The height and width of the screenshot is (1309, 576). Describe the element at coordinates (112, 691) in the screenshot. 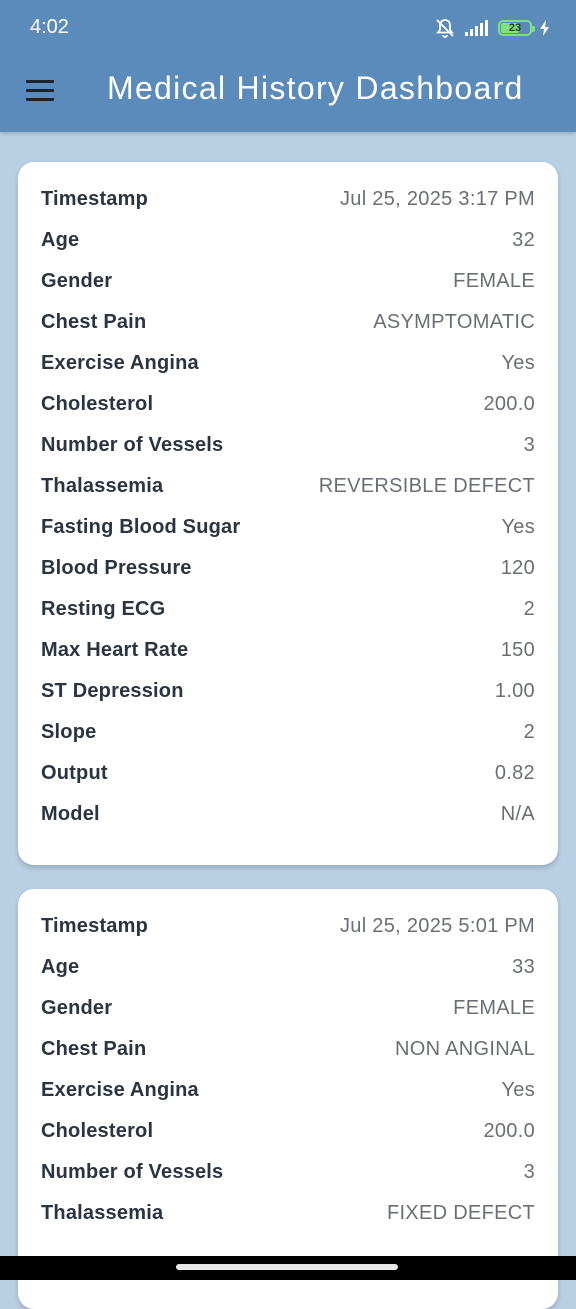

I see `field-label: ST Depression` at that location.